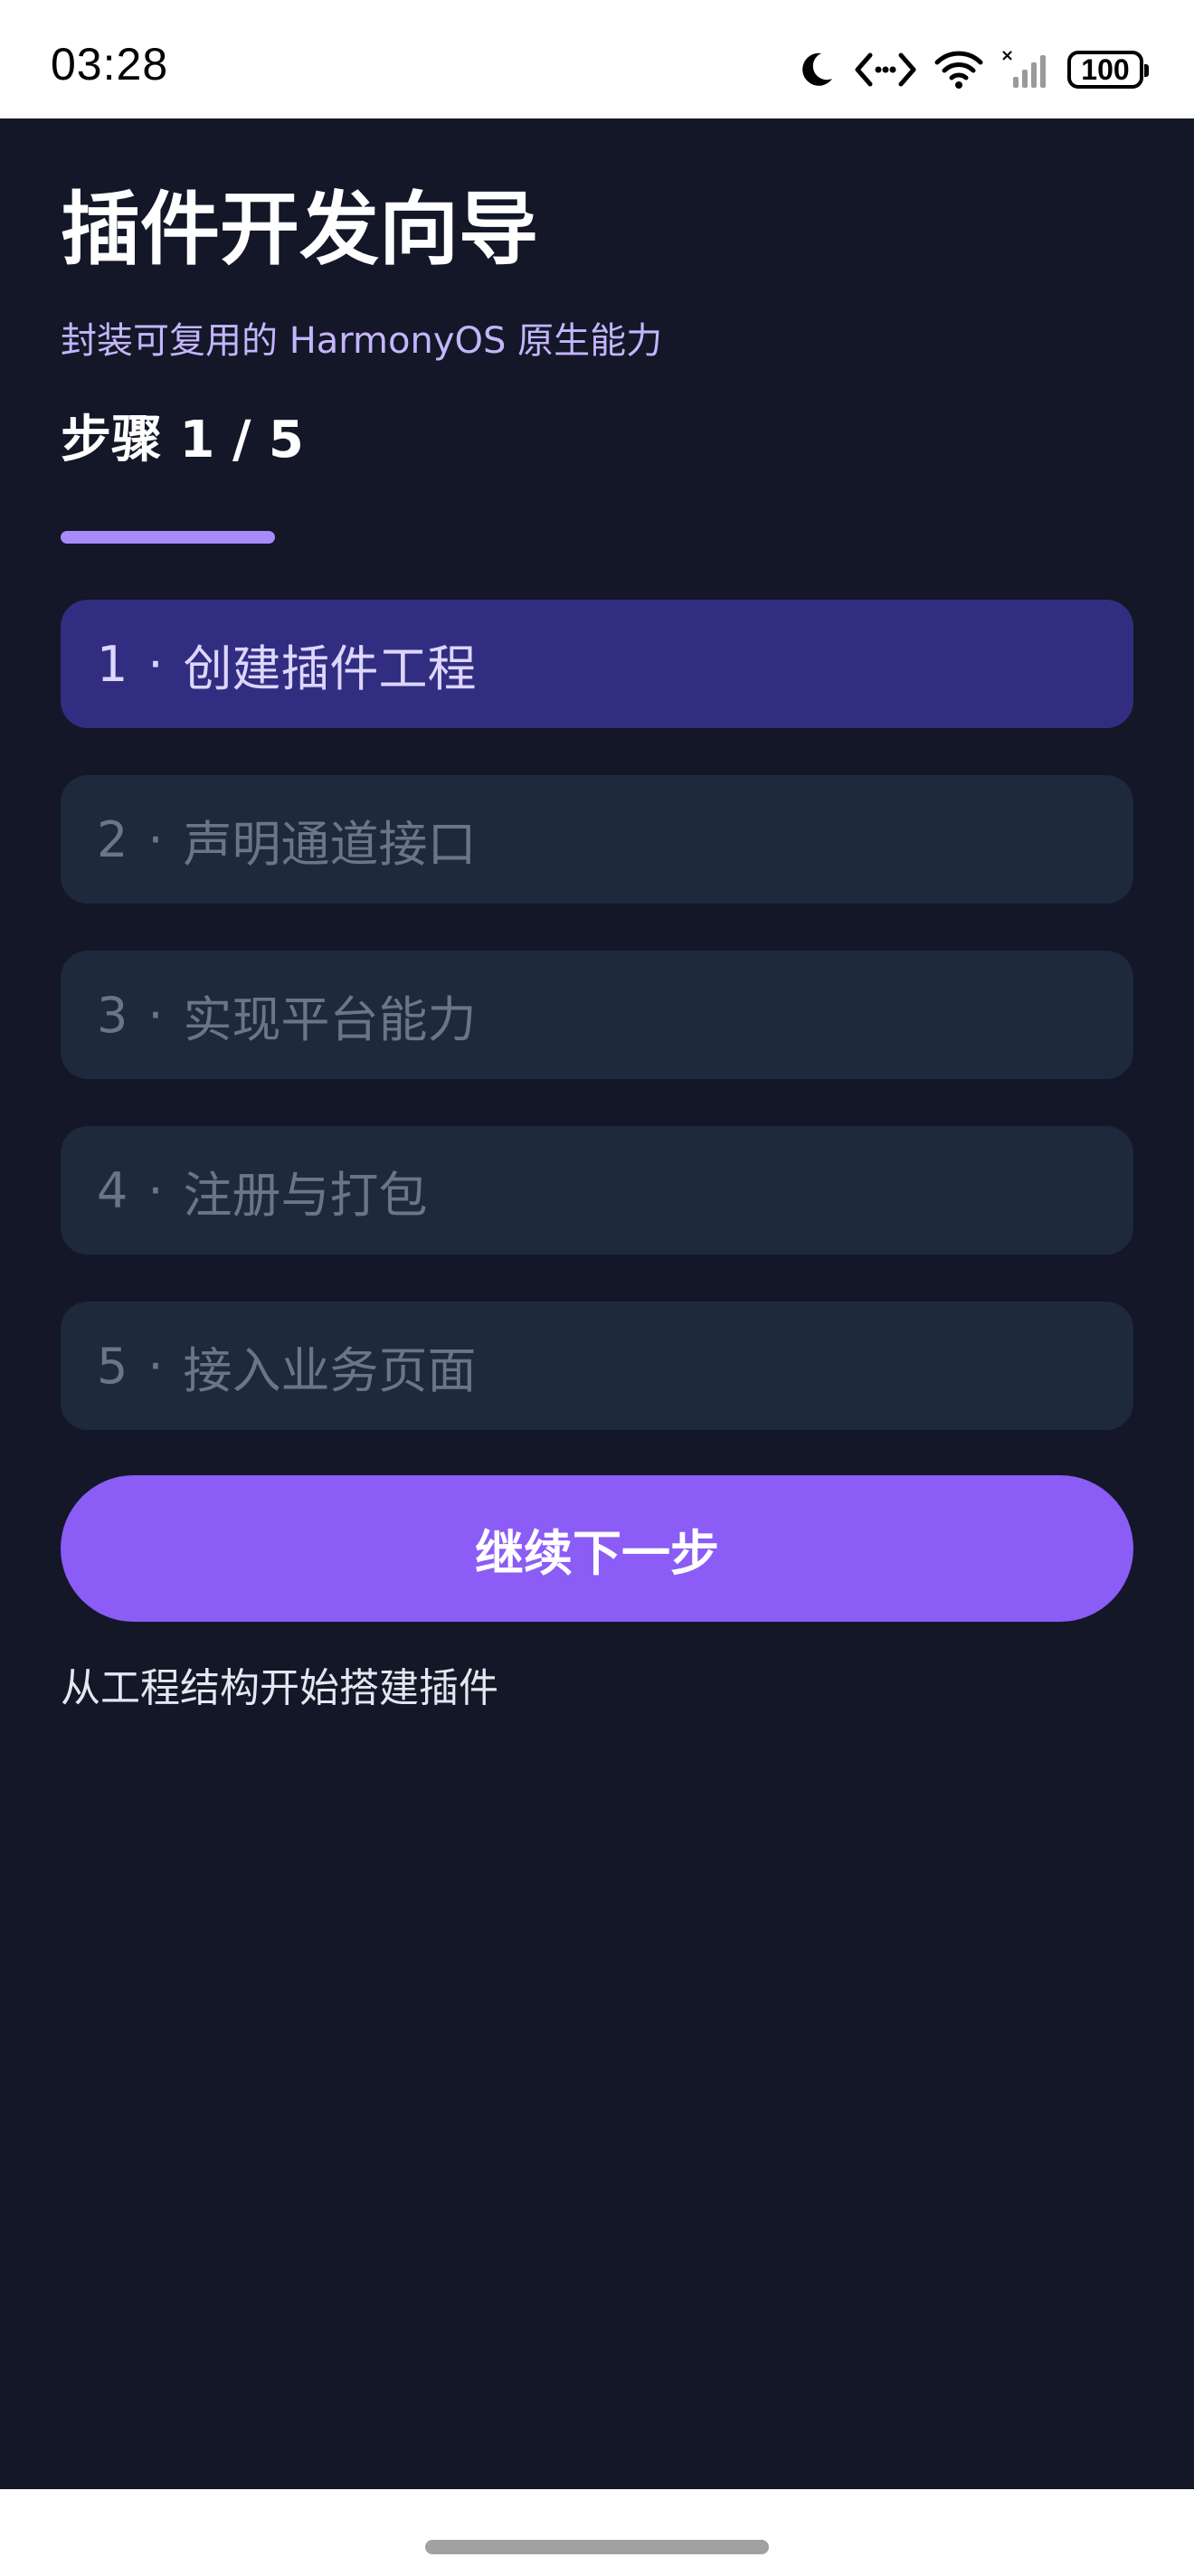 This screenshot has width=1194, height=2576. I want to click on battery-level: 100, so click(1105, 70).